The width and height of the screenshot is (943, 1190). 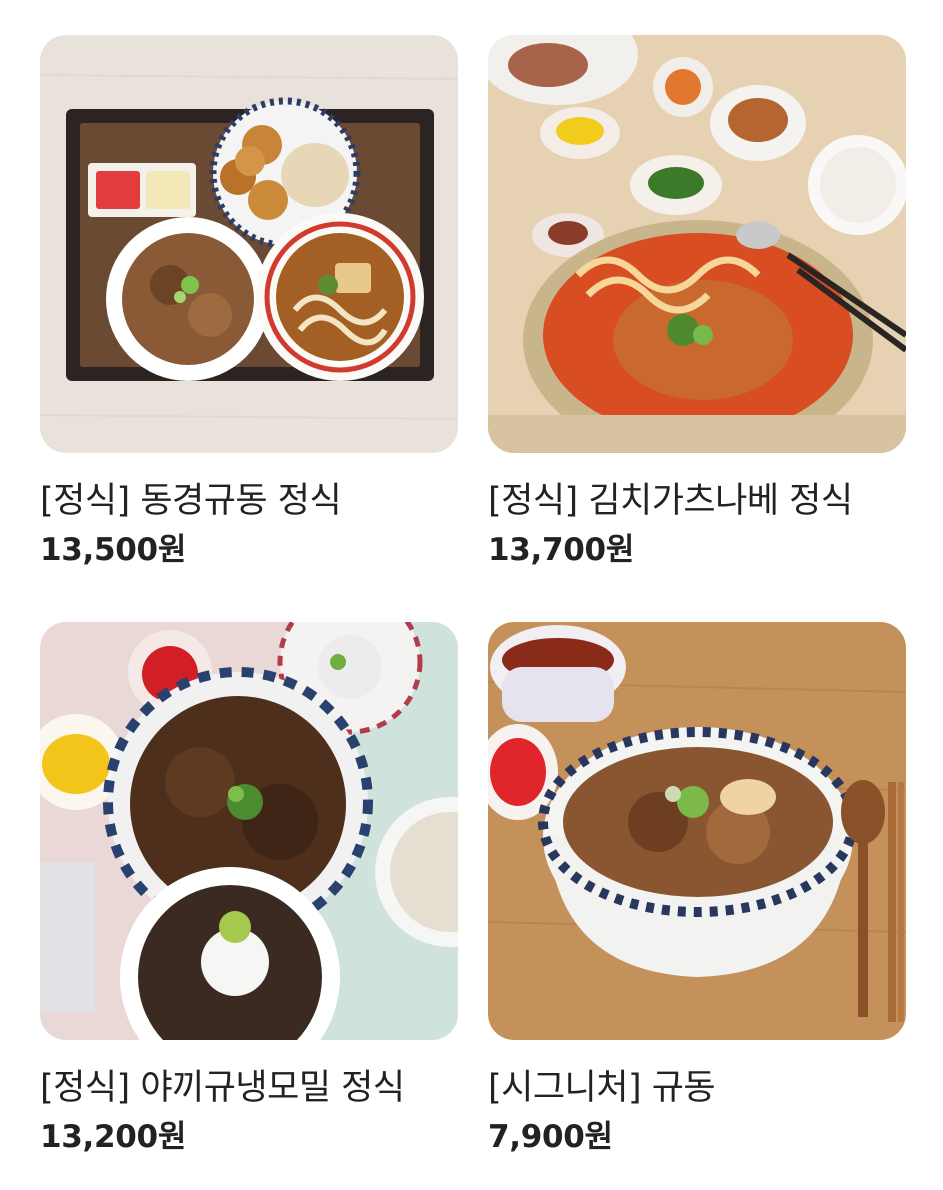 What do you see at coordinates (191, 501) in the screenshot?
I see `menu-item-name: [정식] 동경규동 정식` at bounding box center [191, 501].